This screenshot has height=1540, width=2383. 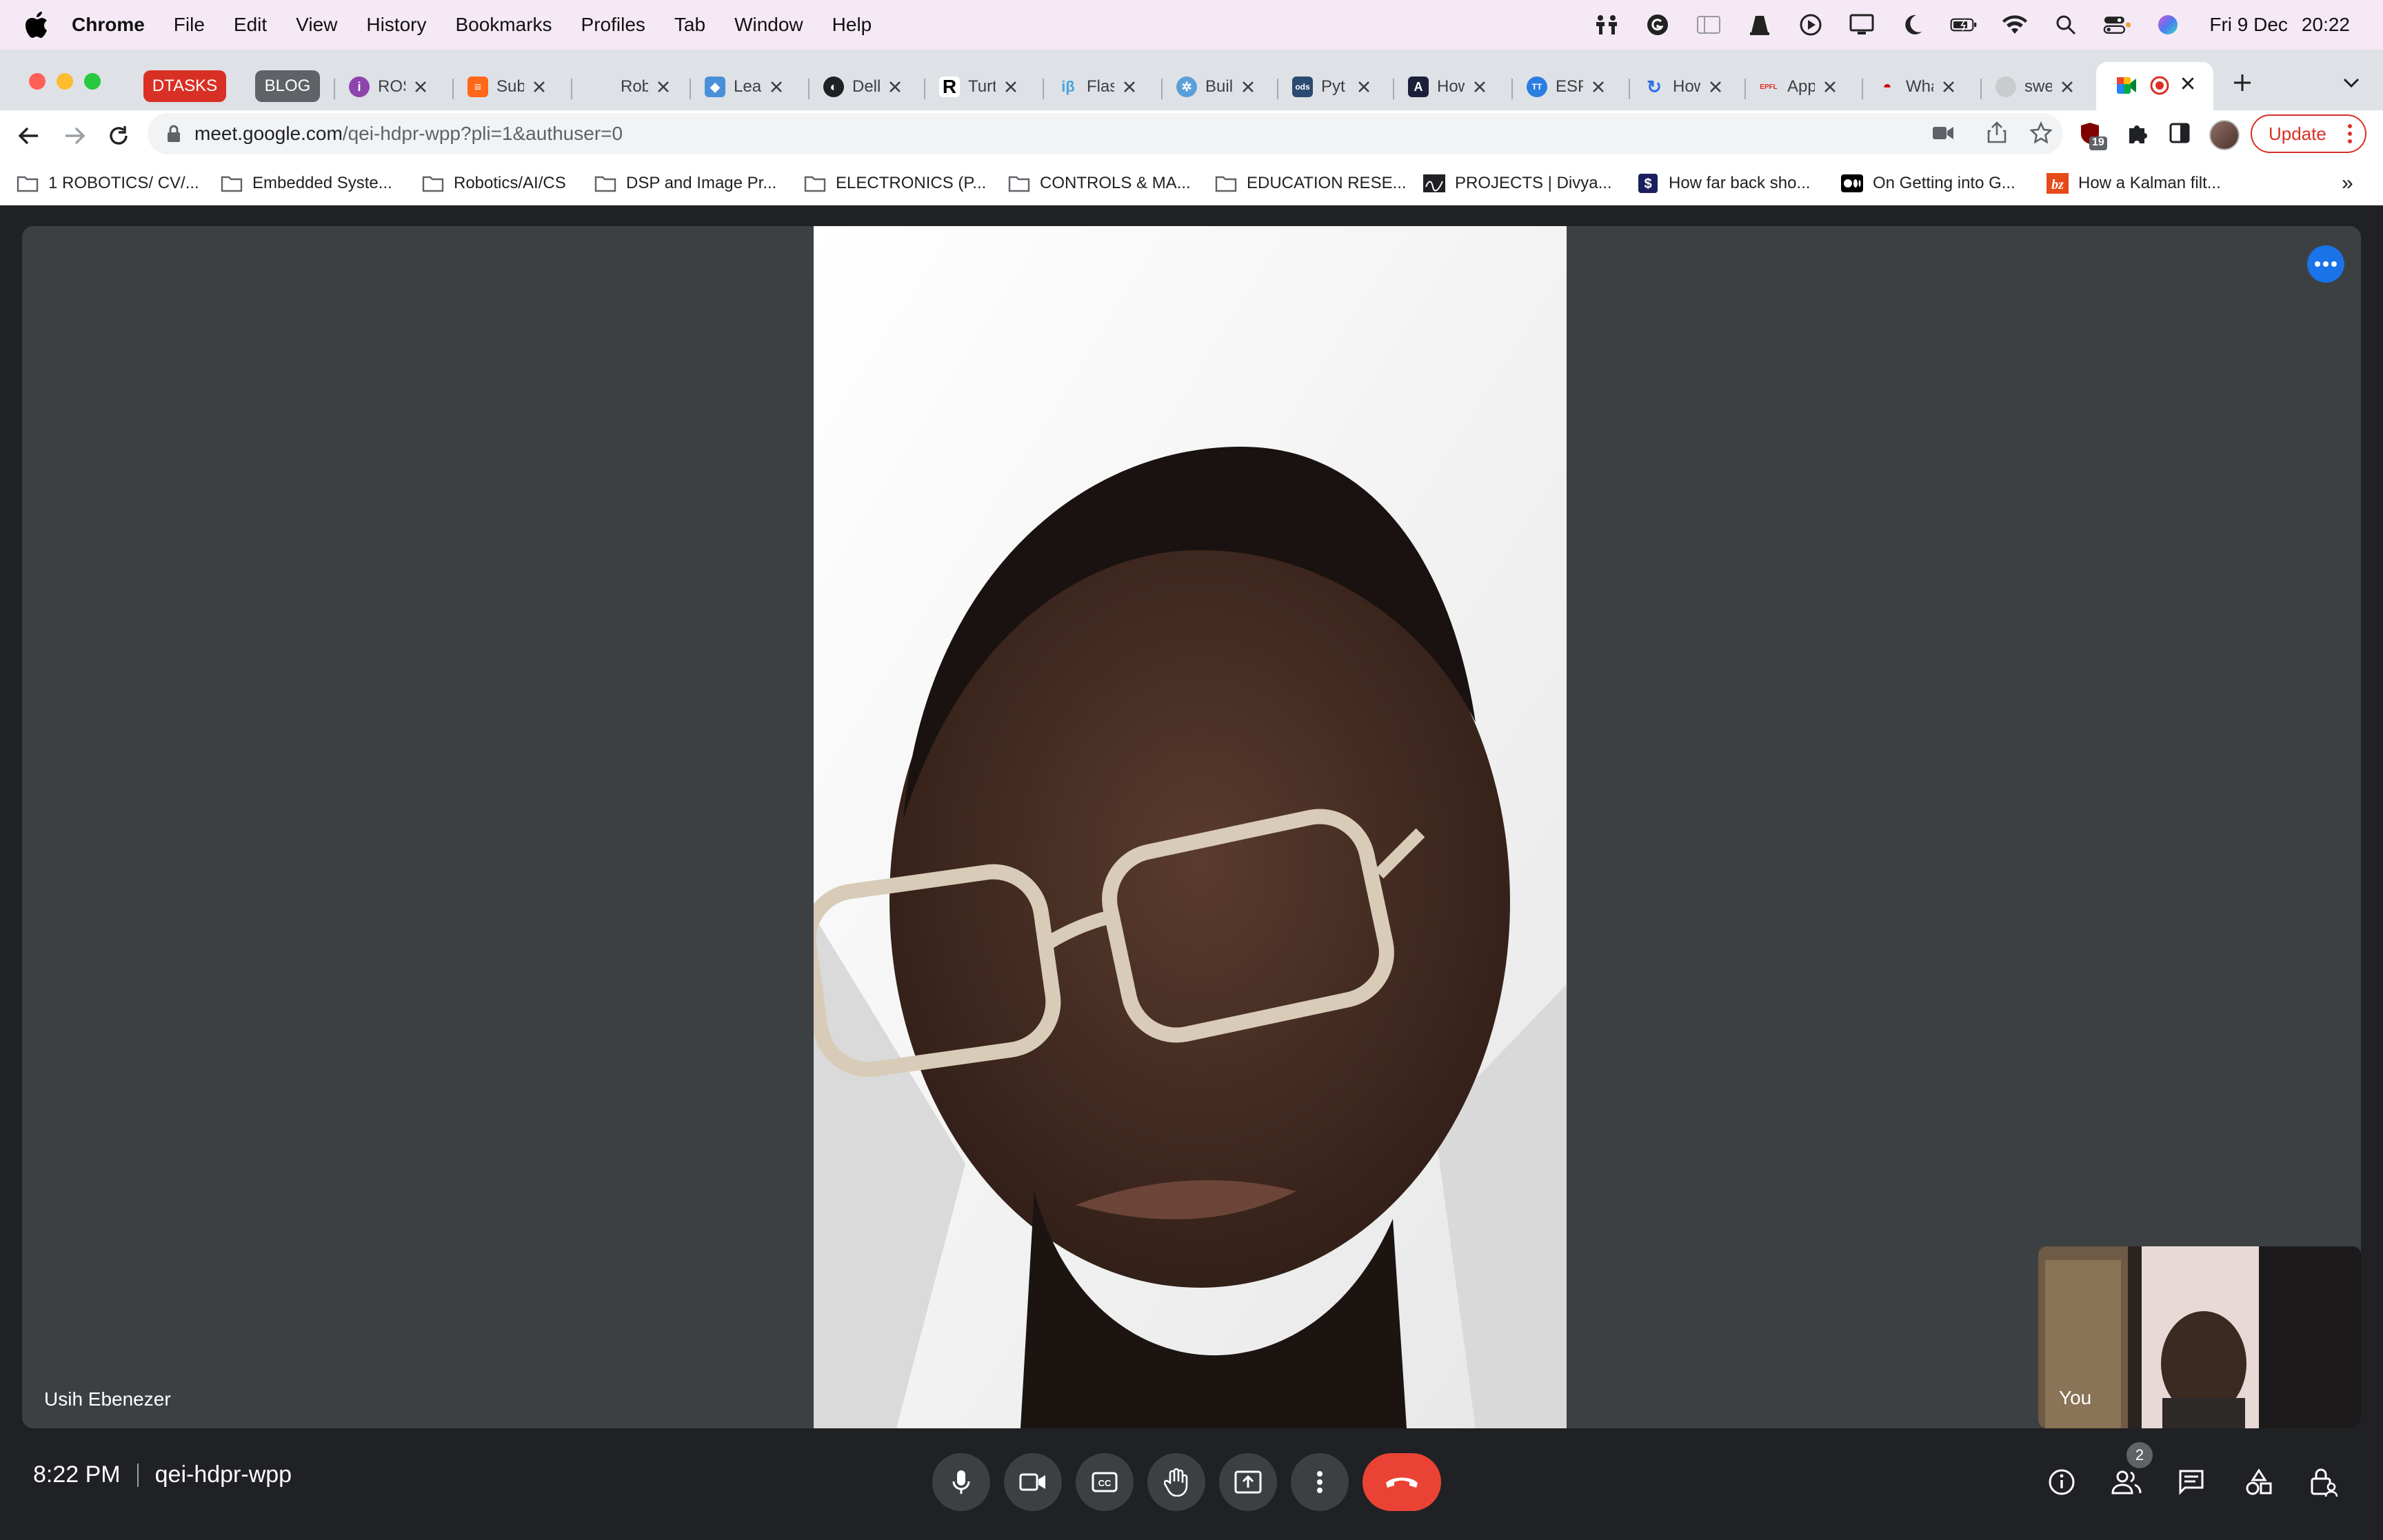 What do you see at coordinates (74, 136) in the screenshot?
I see `forward-arrow-icon` at bounding box center [74, 136].